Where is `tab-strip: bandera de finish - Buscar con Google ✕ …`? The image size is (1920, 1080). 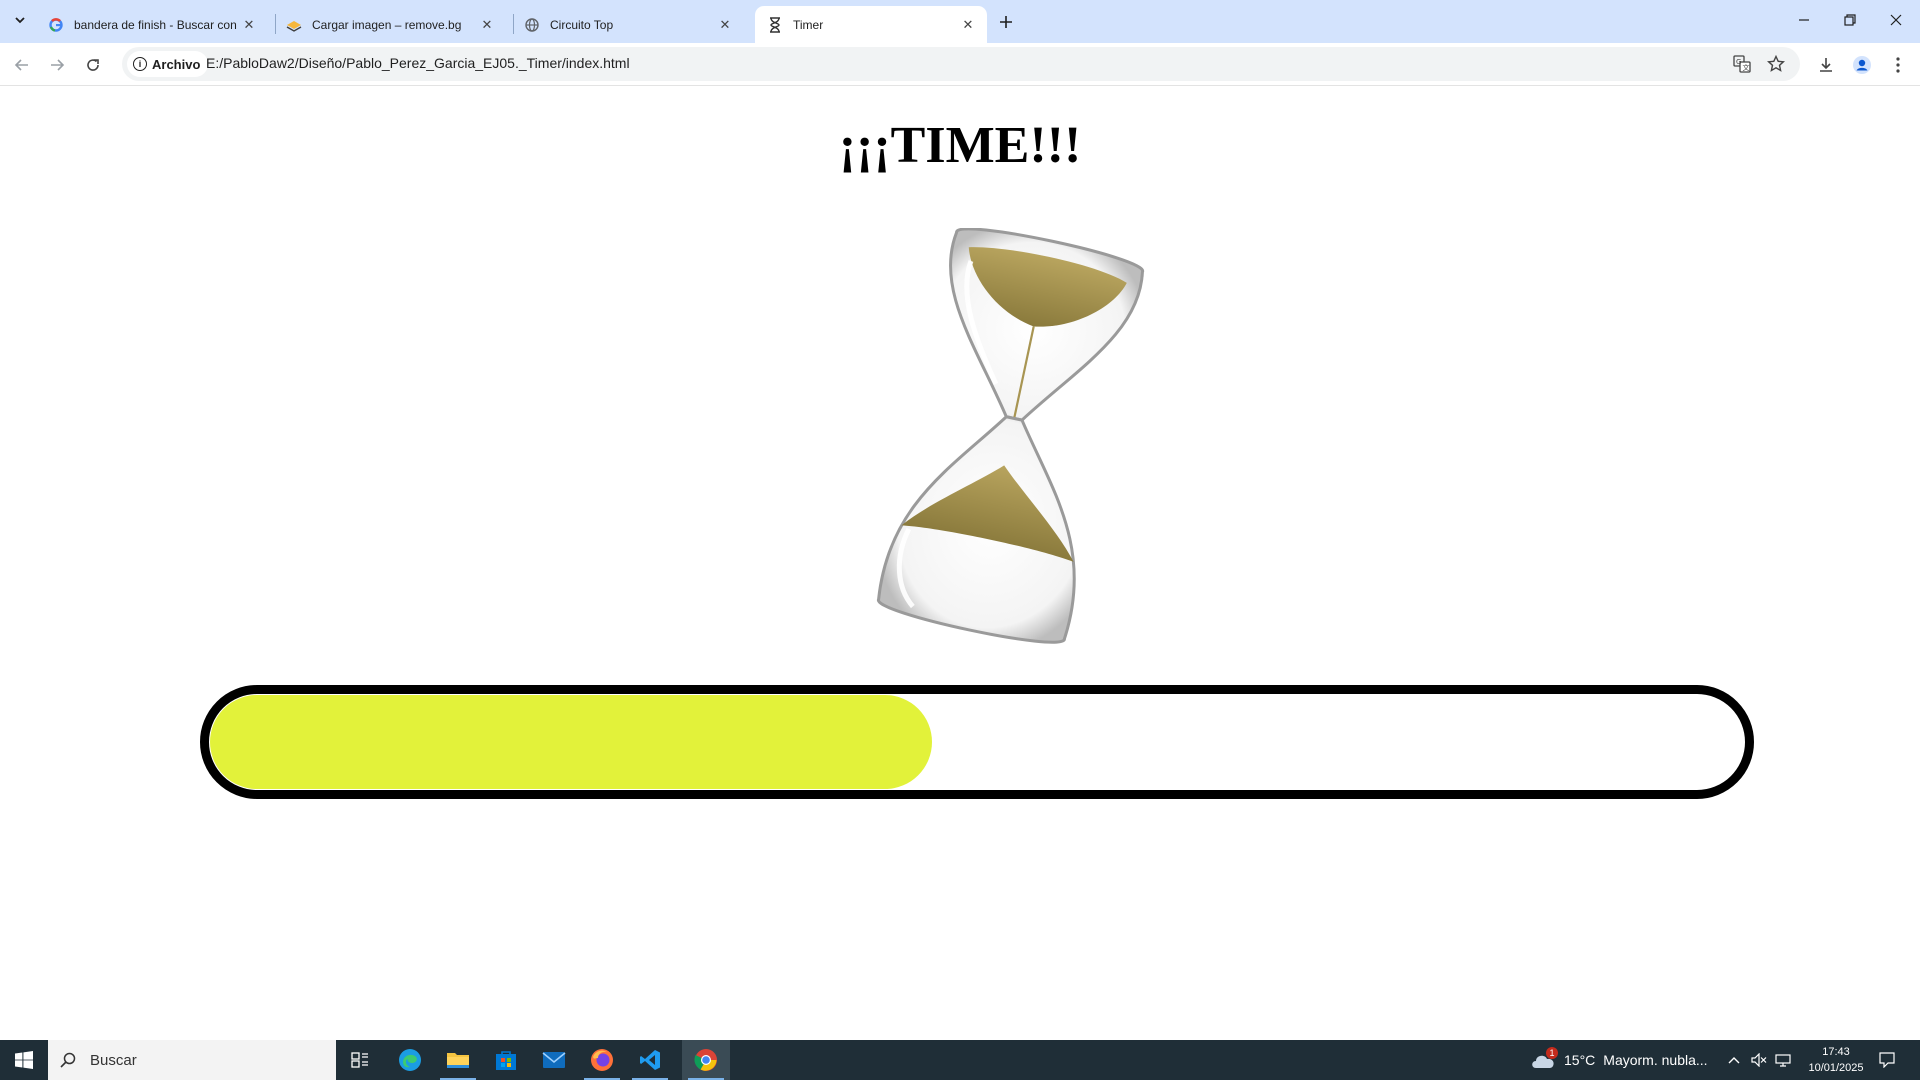
tab-strip: bandera de finish - Buscar con Google ✕ … is located at coordinates (960, 21).